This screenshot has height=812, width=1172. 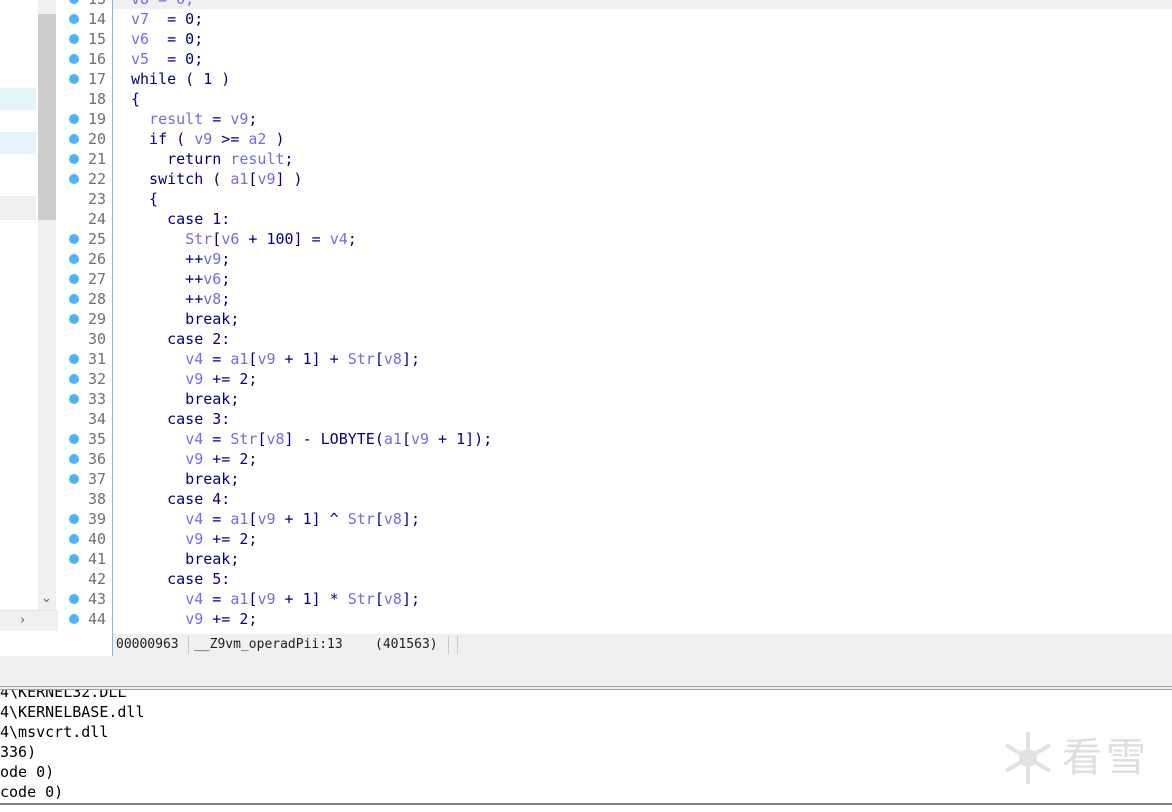 What do you see at coordinates (87, 219) in the screenshot?
I see `gutter-row: 24` at bounding box center [87, 219].